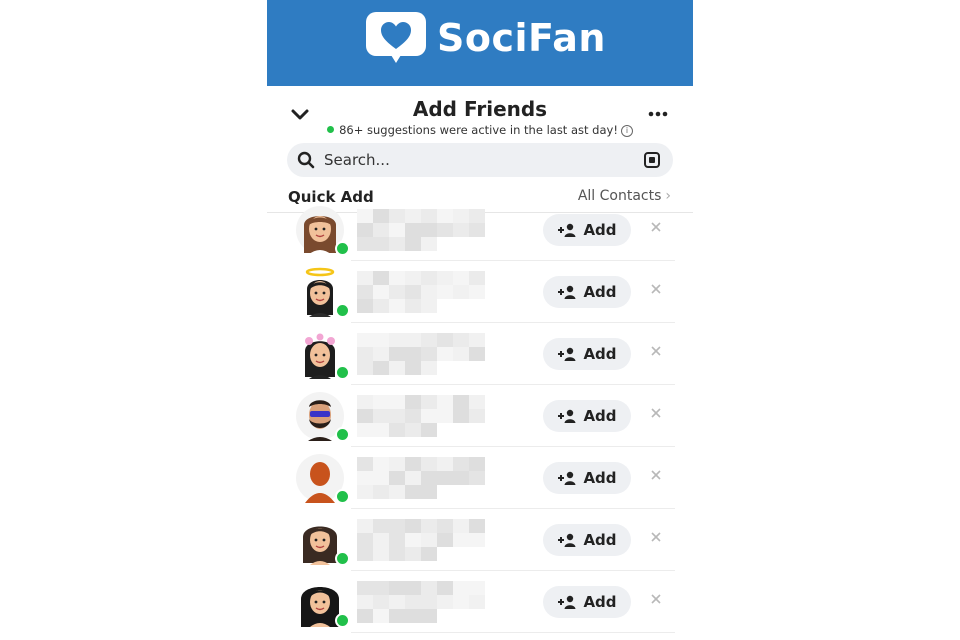  I want to click on search-input, so click(474, 160).